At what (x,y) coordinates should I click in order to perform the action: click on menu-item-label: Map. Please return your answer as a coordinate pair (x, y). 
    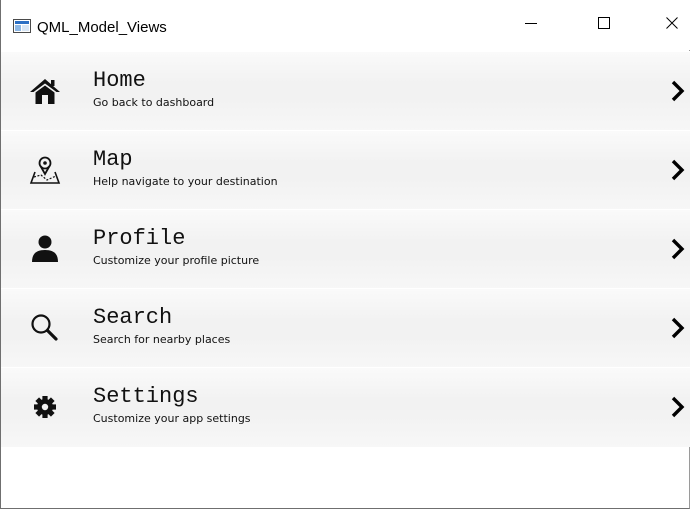
    Looking at the image, I should click on (113, 159).